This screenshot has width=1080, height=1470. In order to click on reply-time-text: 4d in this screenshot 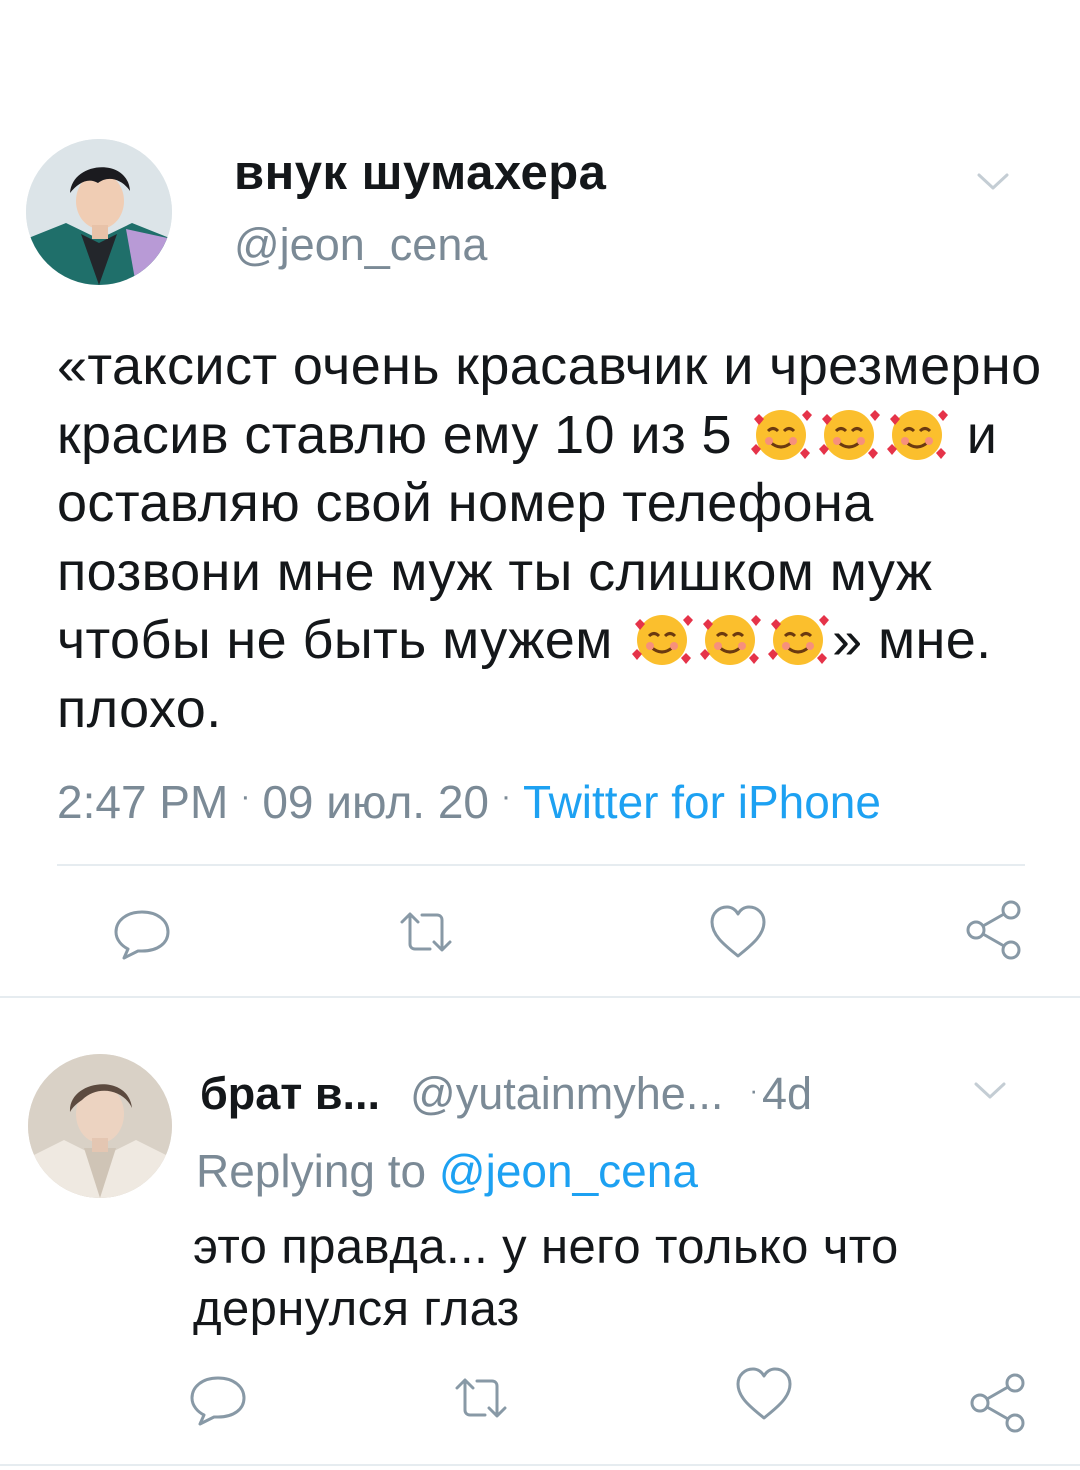, I will do `click(787, 1093)`.